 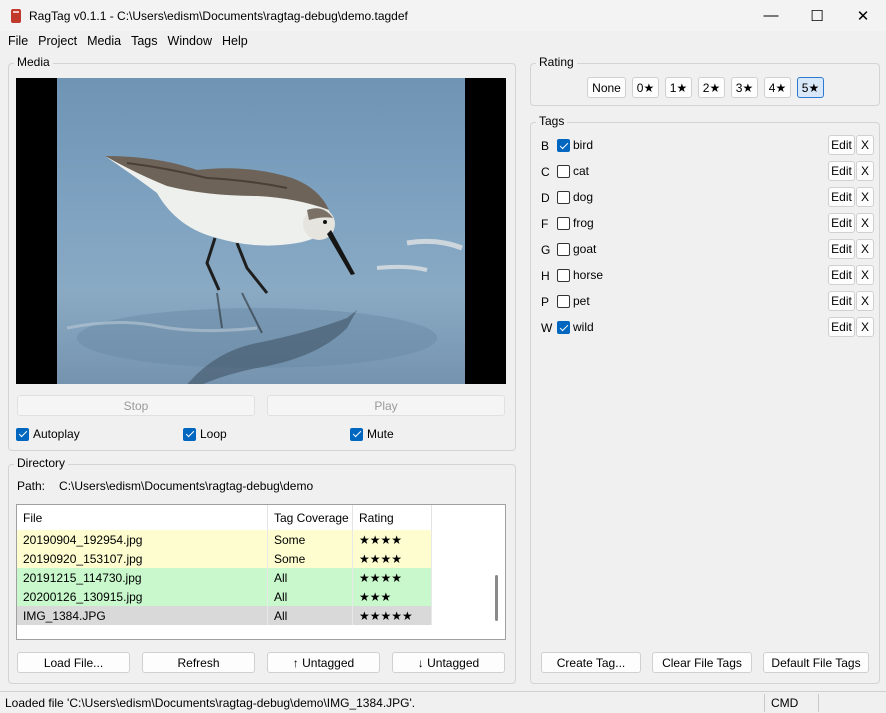 What do you see at coordinates (48, 434) in the screenshot?
I see `autoplay-toggle: Autoplay` at bounding box center [48, 434].